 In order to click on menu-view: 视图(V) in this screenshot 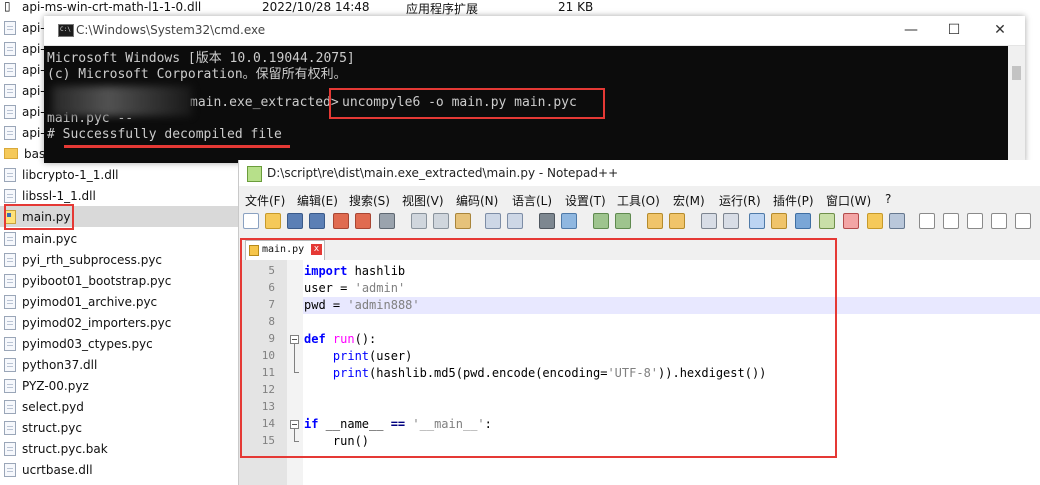, I will do `click(423, 200)`.